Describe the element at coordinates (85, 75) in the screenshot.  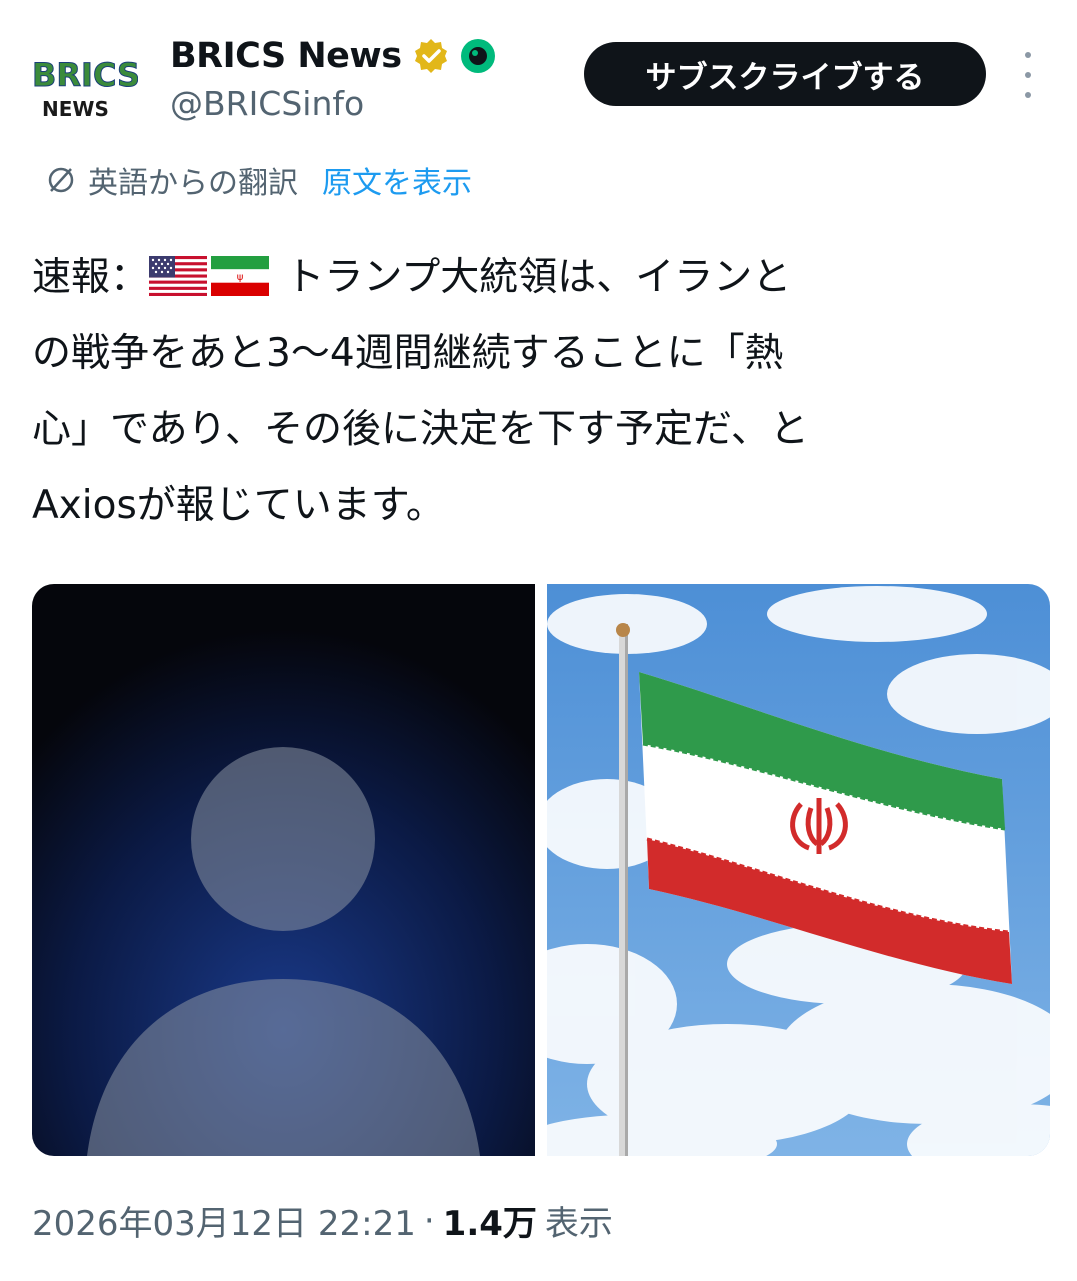
I see `avatar-logo-text: BRICS` at that location.